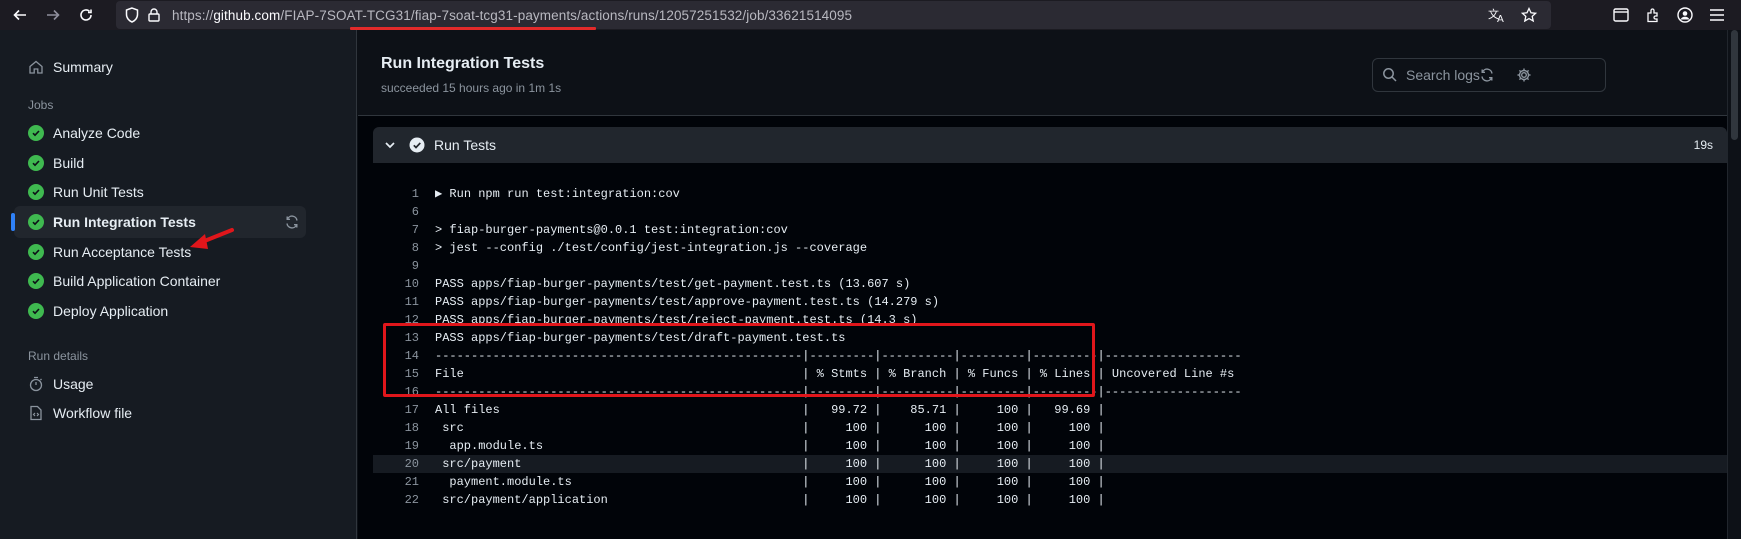 The width and height of the screenshot is (1741, 539). Describe the element at coordinates (137, 281) in the screenshot. I see `sidebar-item-label: Build Application Container` at that location.